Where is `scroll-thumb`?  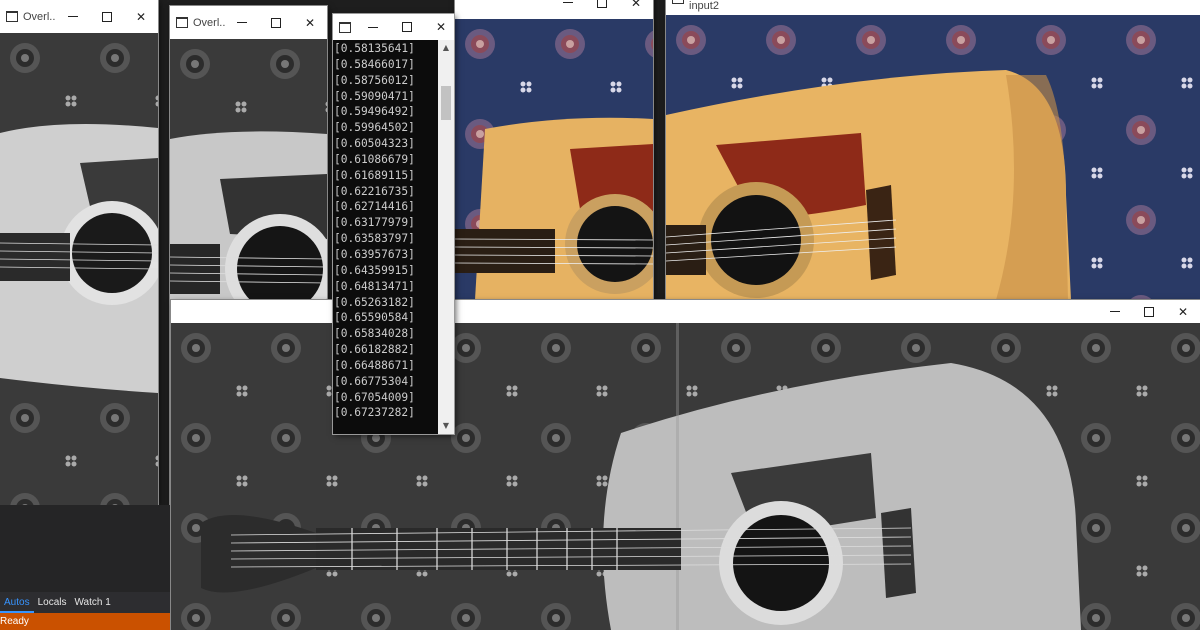 scroll-thumb is located at coordinates (446, 103).